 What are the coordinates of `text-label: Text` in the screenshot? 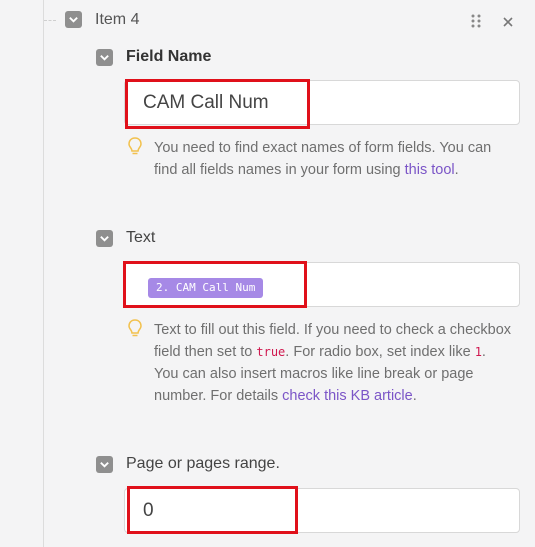 It's located at (141, 237).